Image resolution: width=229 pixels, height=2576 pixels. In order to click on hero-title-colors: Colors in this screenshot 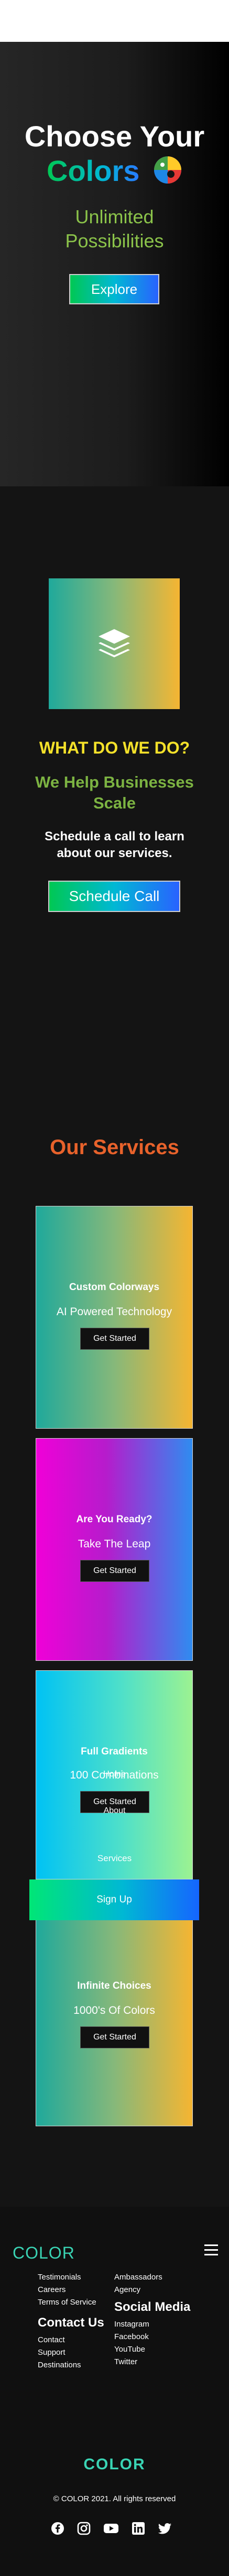, I will do `click(114, 172)`.